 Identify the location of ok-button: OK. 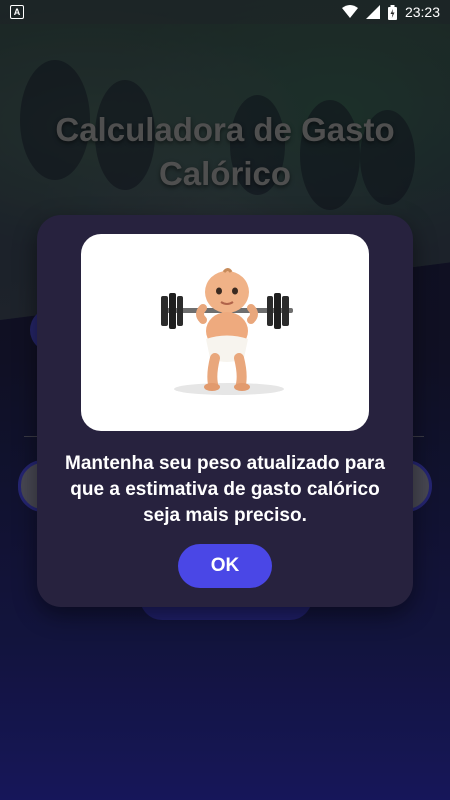
(225, 566).